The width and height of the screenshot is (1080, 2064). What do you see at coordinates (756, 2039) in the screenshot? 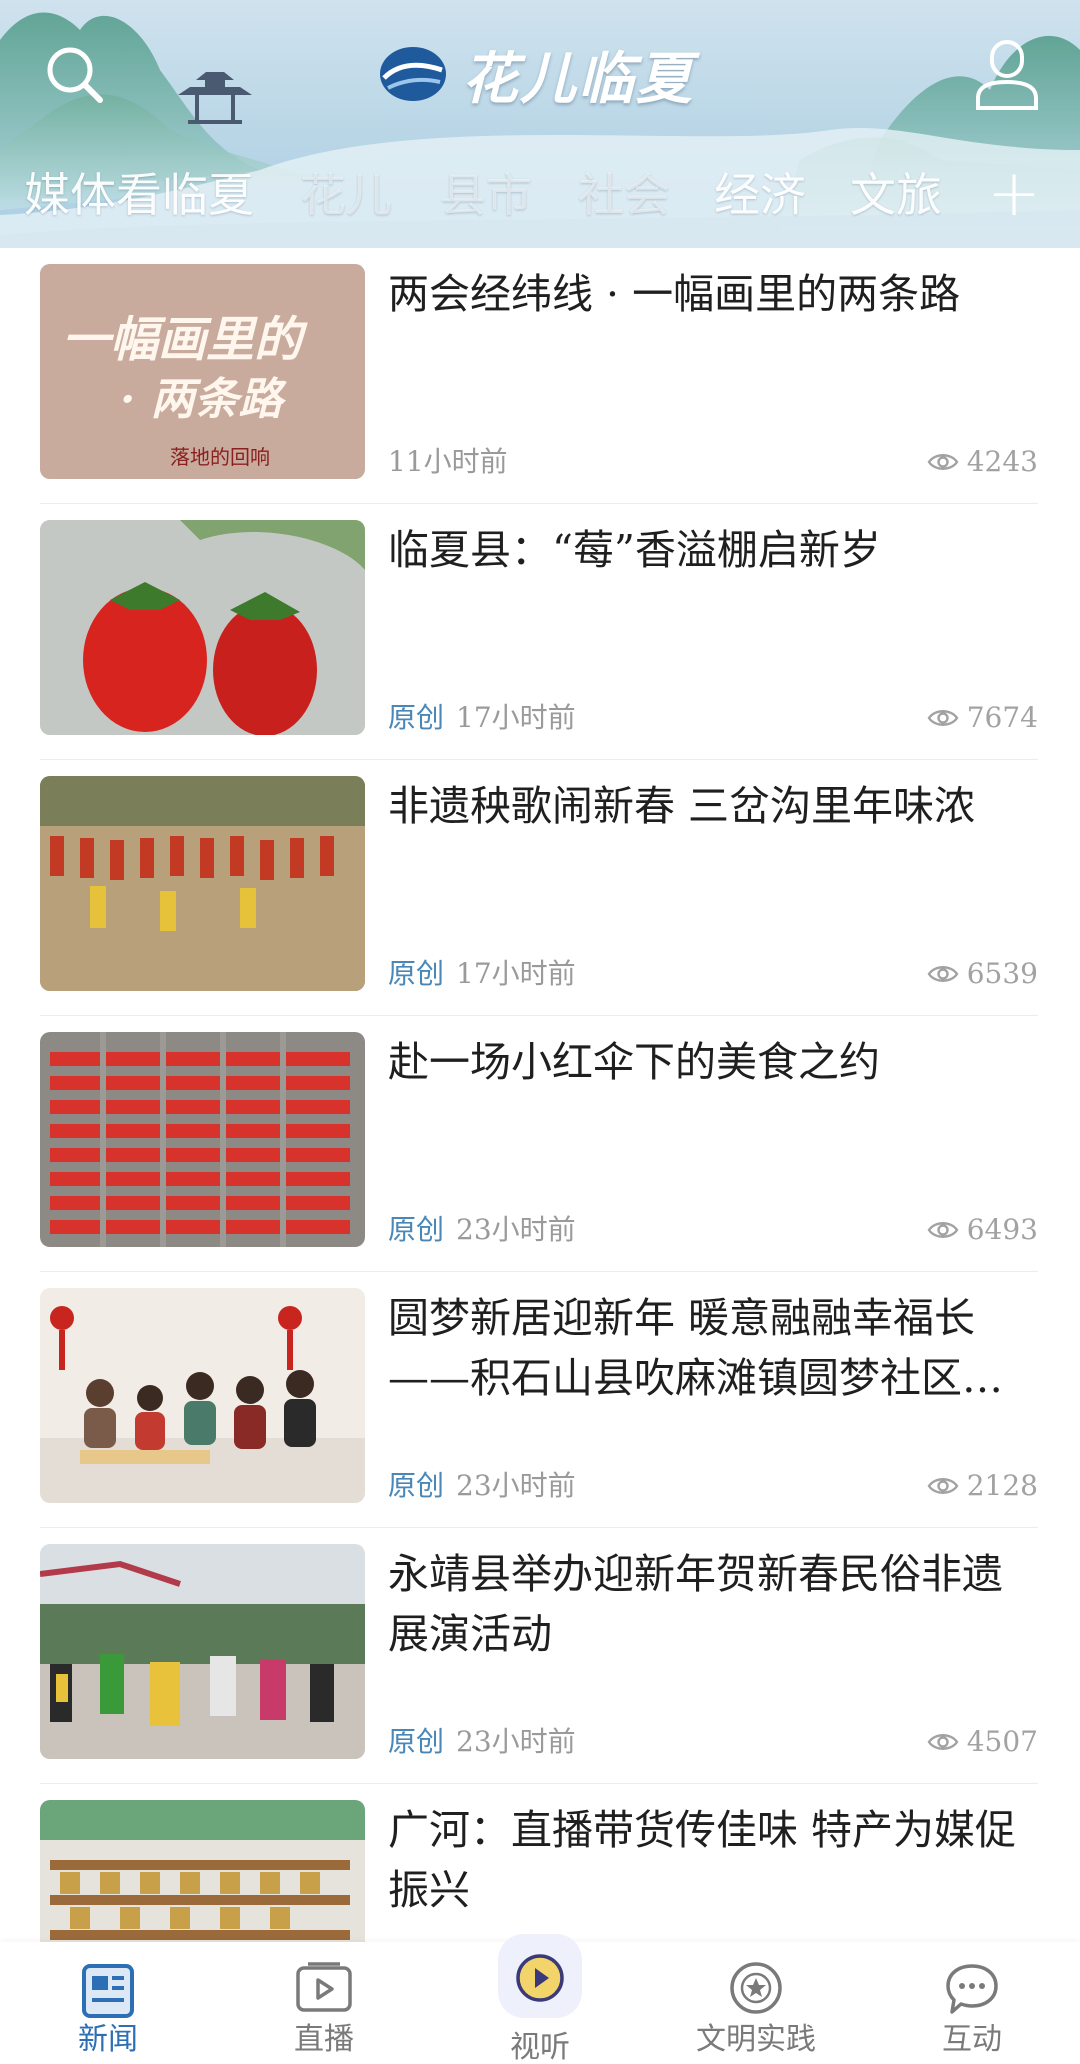
I see `nav-label: 文明实践` at bounding box center [756, 2039].